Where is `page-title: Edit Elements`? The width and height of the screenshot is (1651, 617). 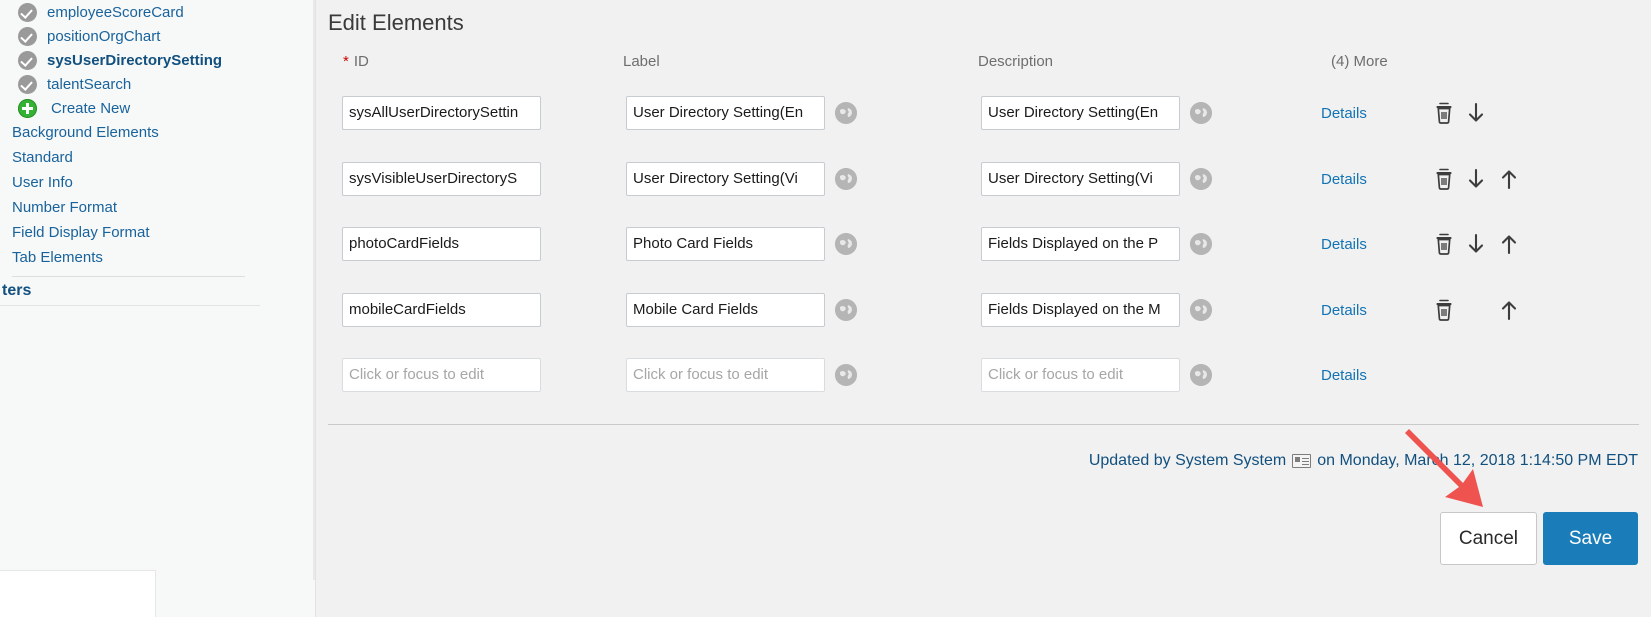 page-title: Edit Elements is located at coordinates (396, 22).